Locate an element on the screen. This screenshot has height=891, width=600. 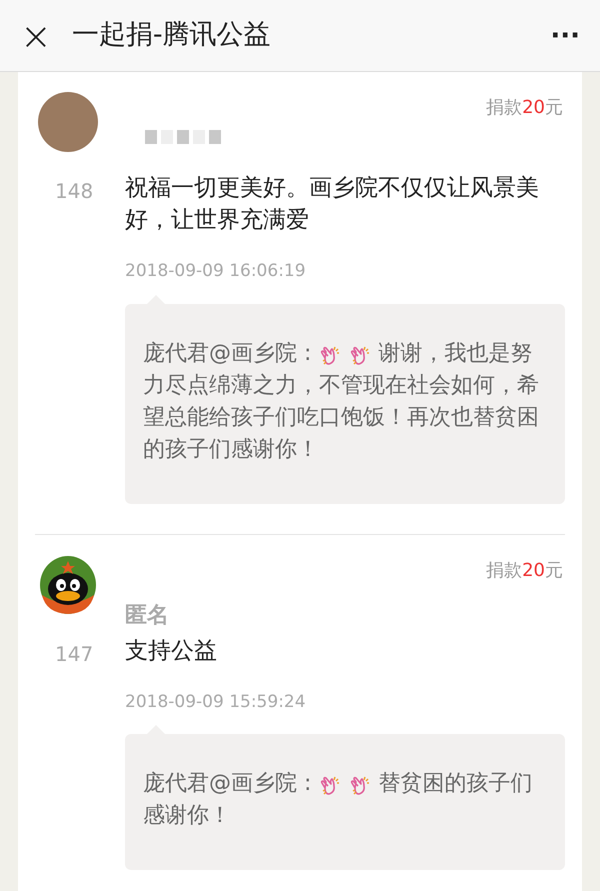
donation-message: 祝福一切更美好。画乡院不仅仅让风景美好，让世界充满爱 is located at coordinates (332, 204).